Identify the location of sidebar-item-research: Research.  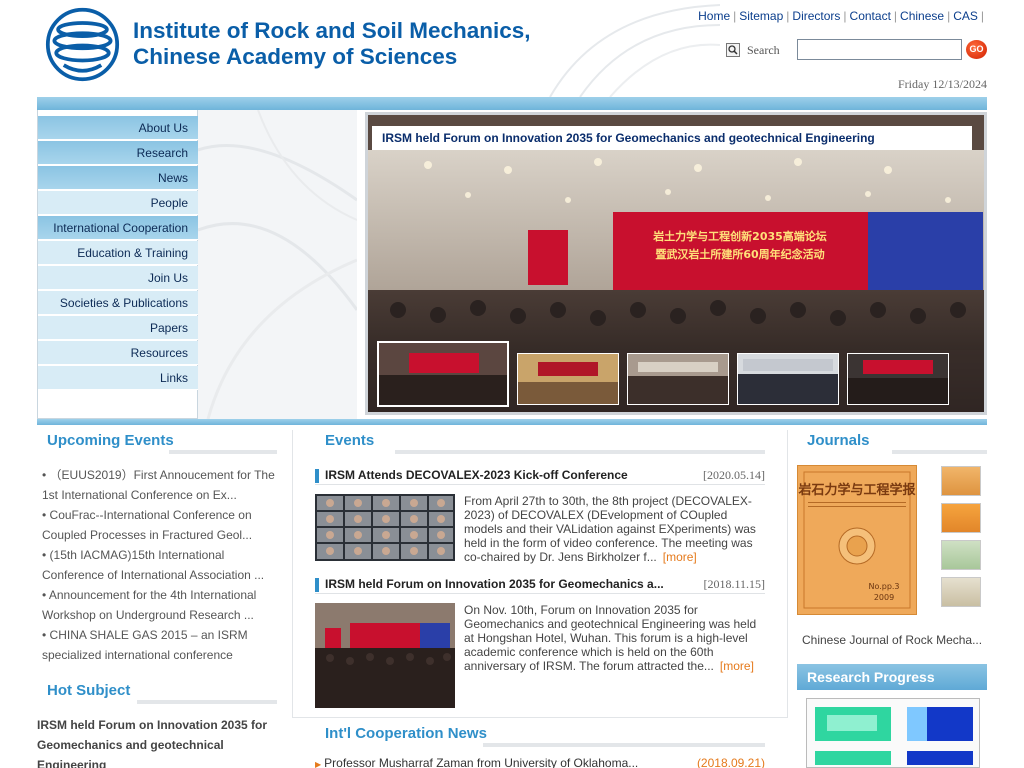
(118, 153).